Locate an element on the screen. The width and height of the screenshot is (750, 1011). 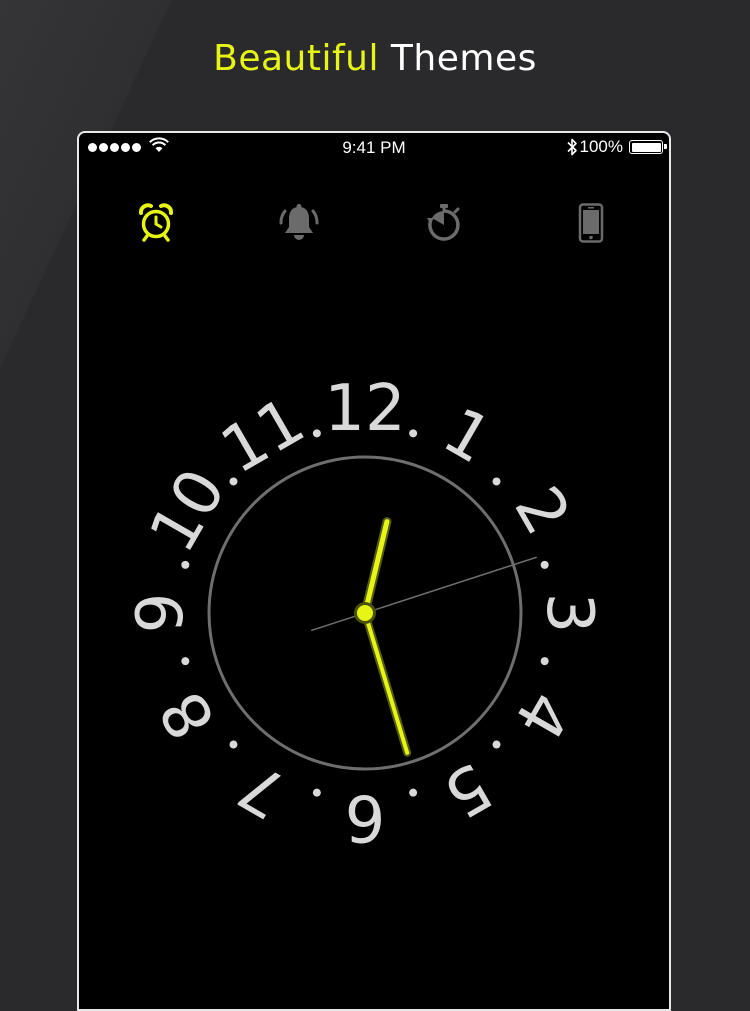
clock-numeral-8: 8 is located at coordinates (188, 715).